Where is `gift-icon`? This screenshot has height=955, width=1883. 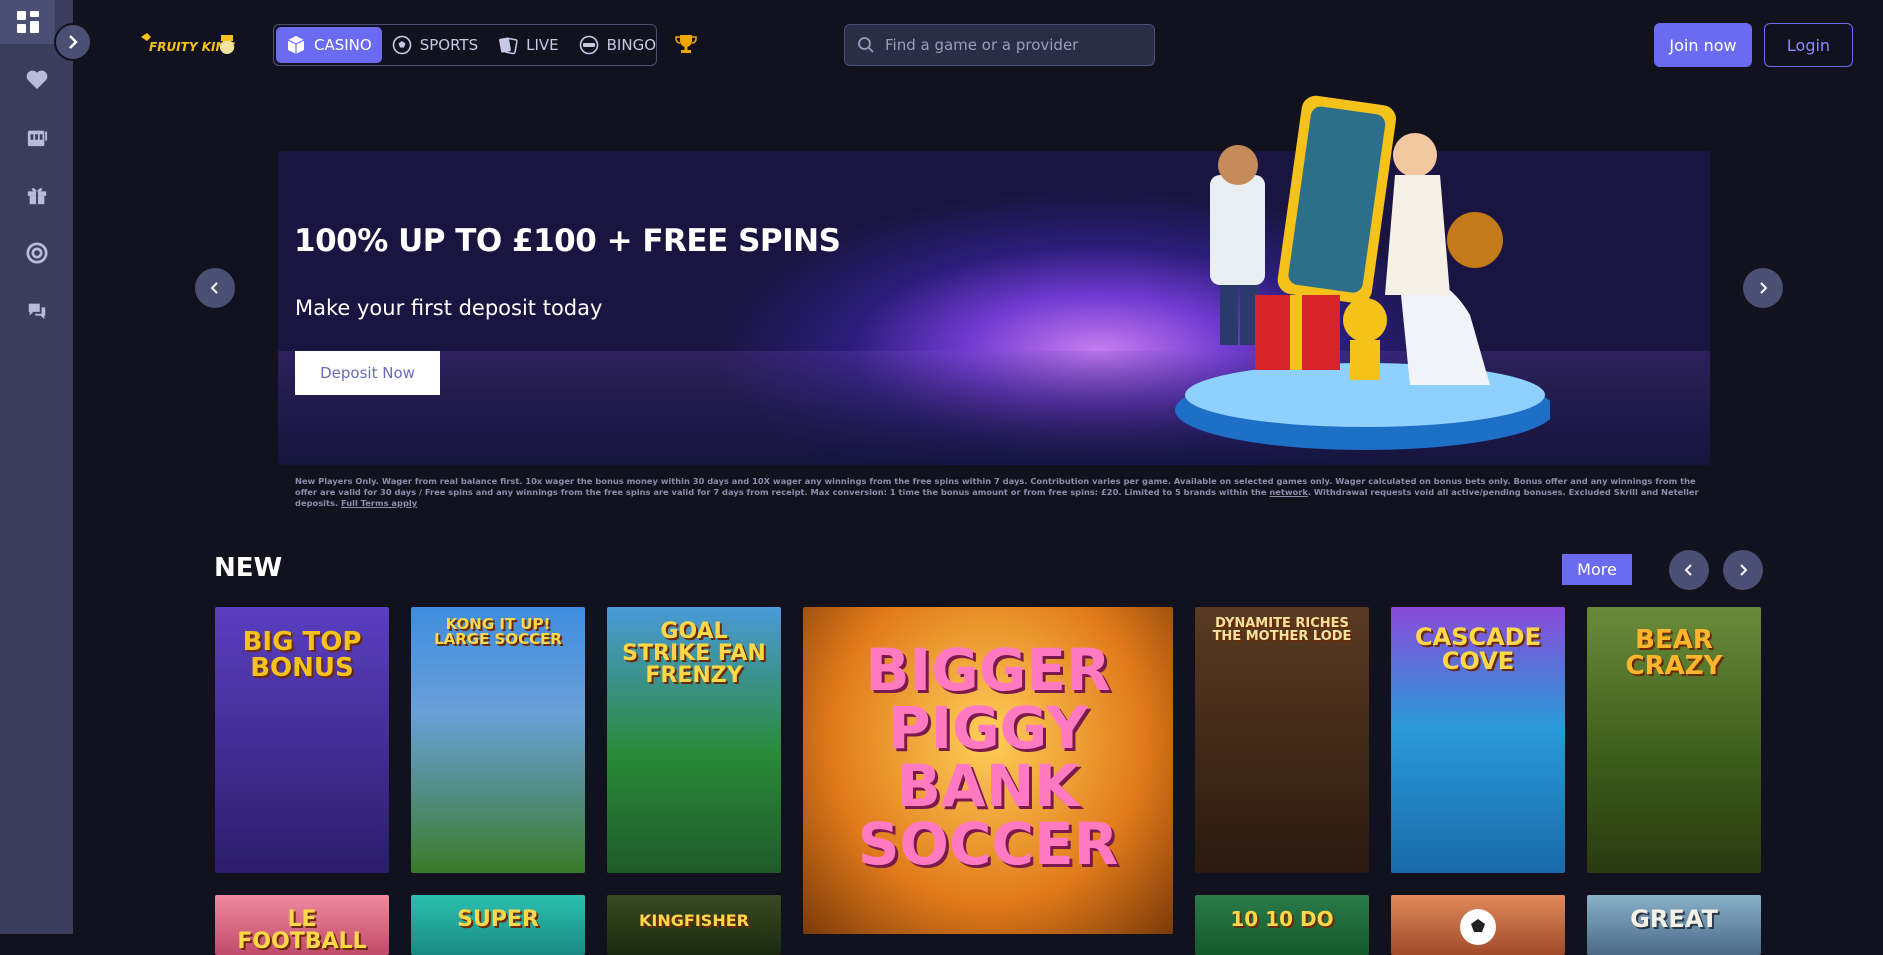 gift-icon is located at coordinates (37, 196).